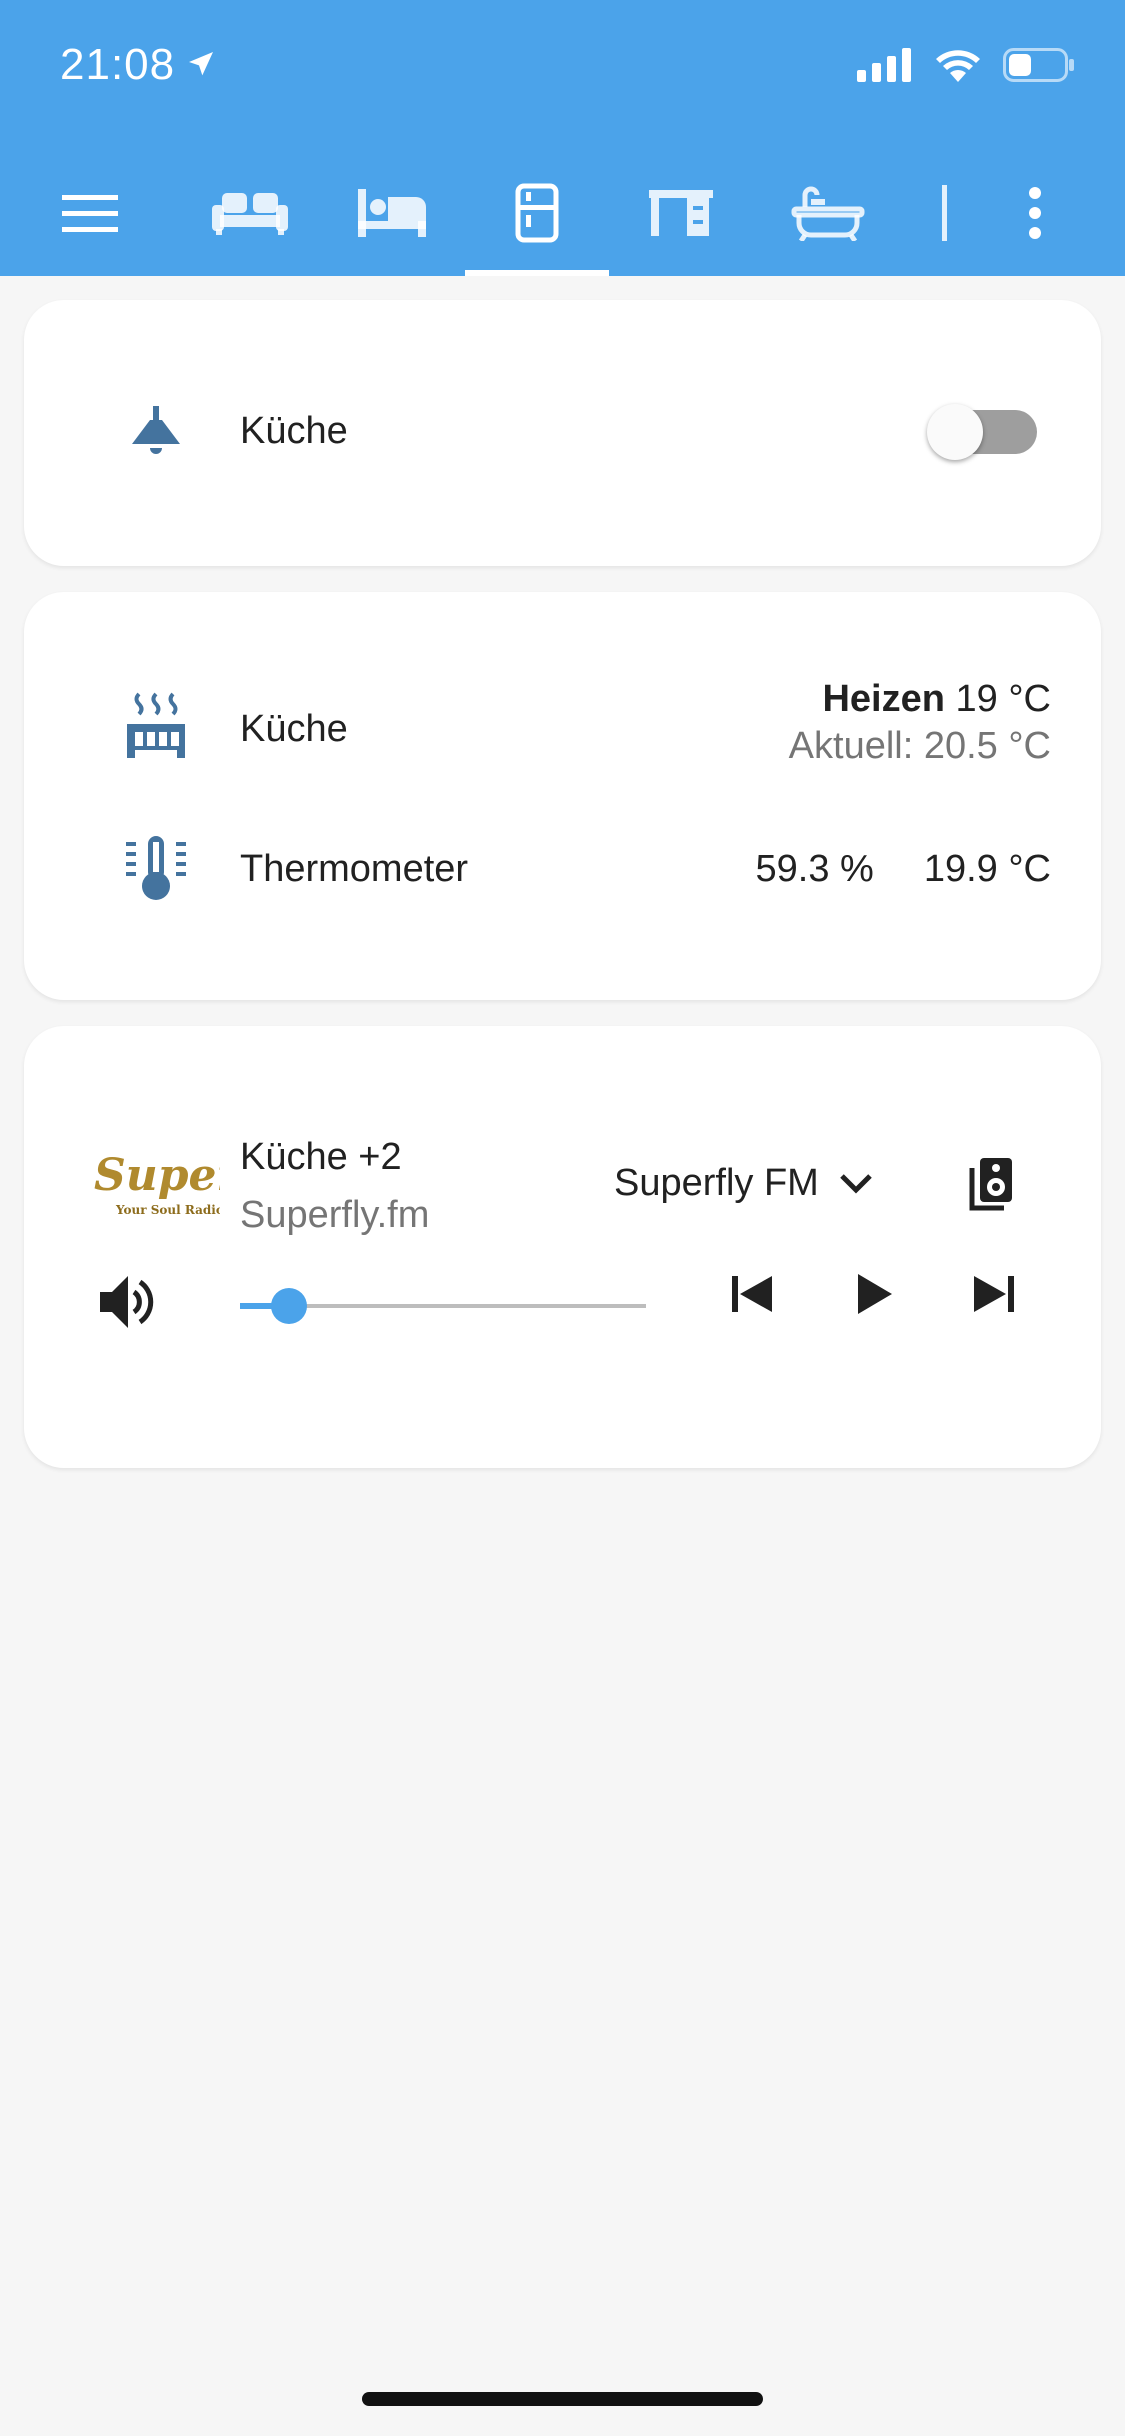 Image resolution: width=1125 pixels, height=2436 pixels. What do you see at coordinates (167, 1210) in the screenshot?
I see `logo-tagline: Your Soul Radio` at bounding box center [167, 1210].